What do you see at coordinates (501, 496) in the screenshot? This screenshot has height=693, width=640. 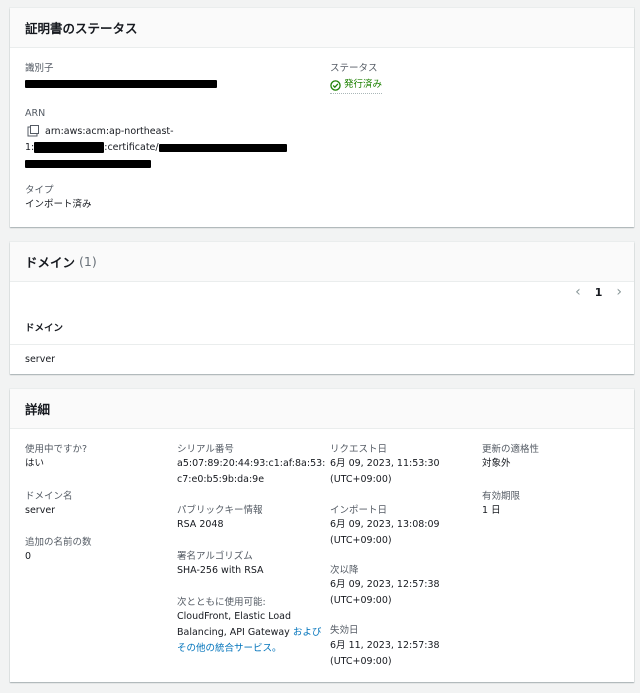 I see `validity-label: 有効期限` at bounding box center [501, 496].